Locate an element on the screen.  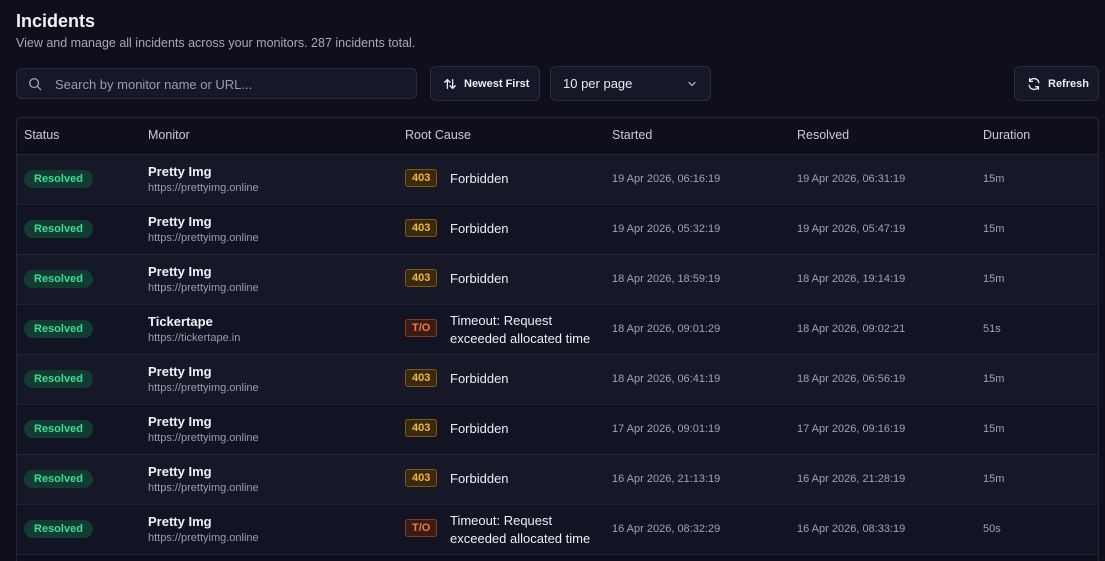
sort-label: Newest First is located at coordinates (497, 83).